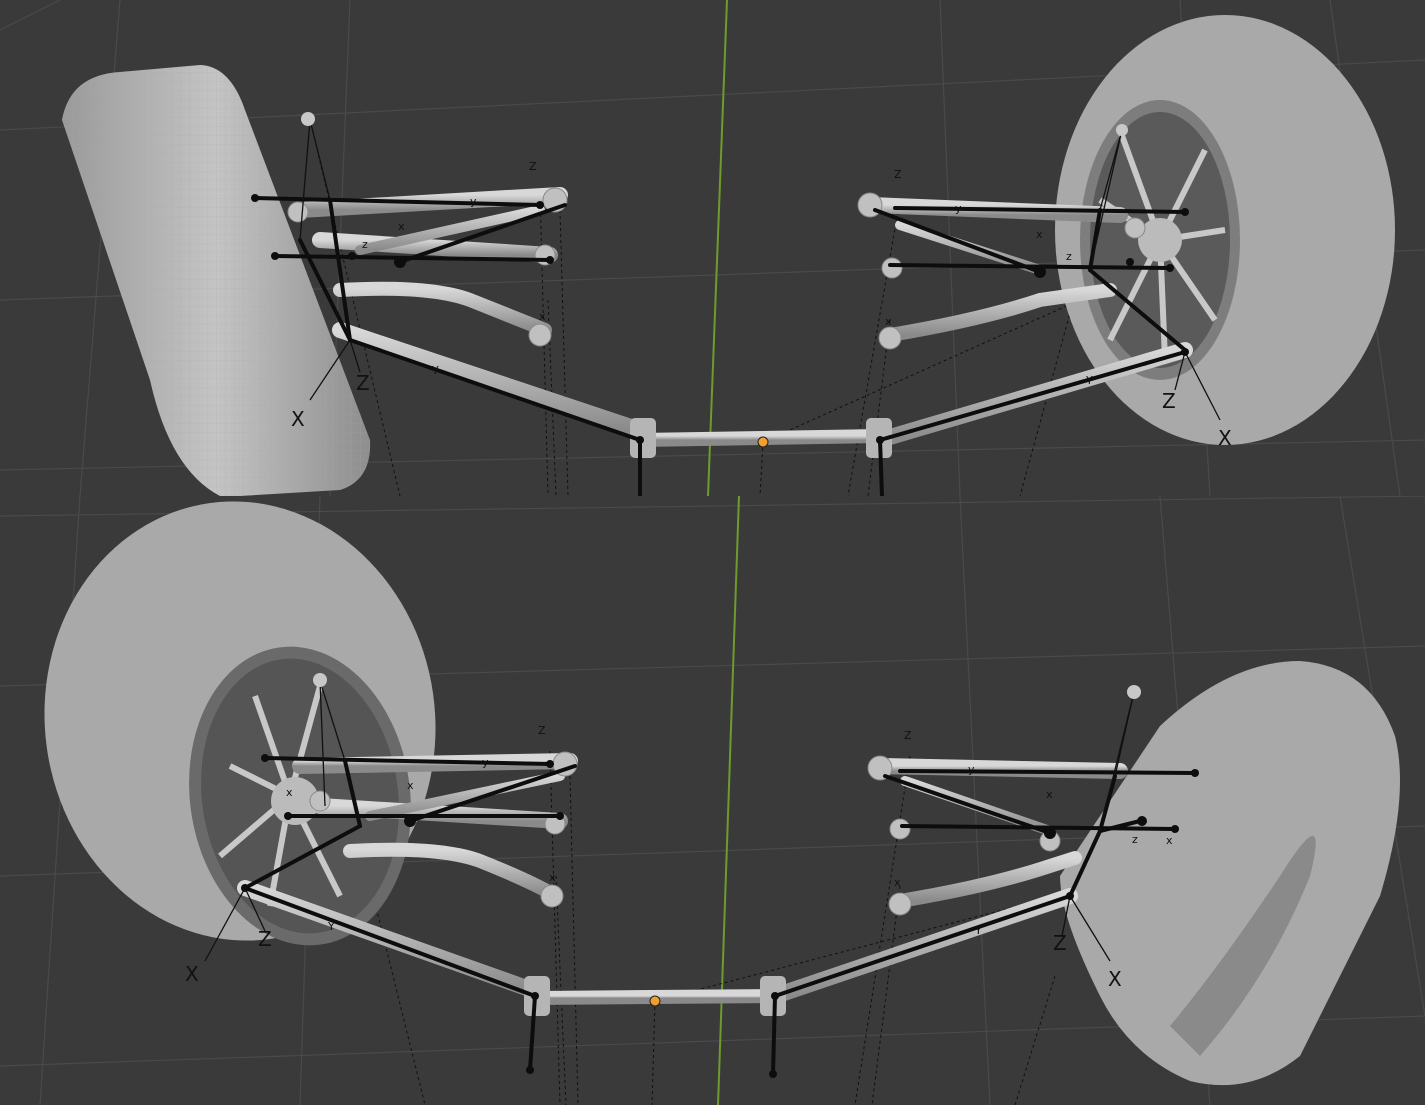 This screenshot has width=1425, height=1105. Describe the element at coordinates (728, 800) in the screenshot. I see `y-axis-line-bottom` at that location.